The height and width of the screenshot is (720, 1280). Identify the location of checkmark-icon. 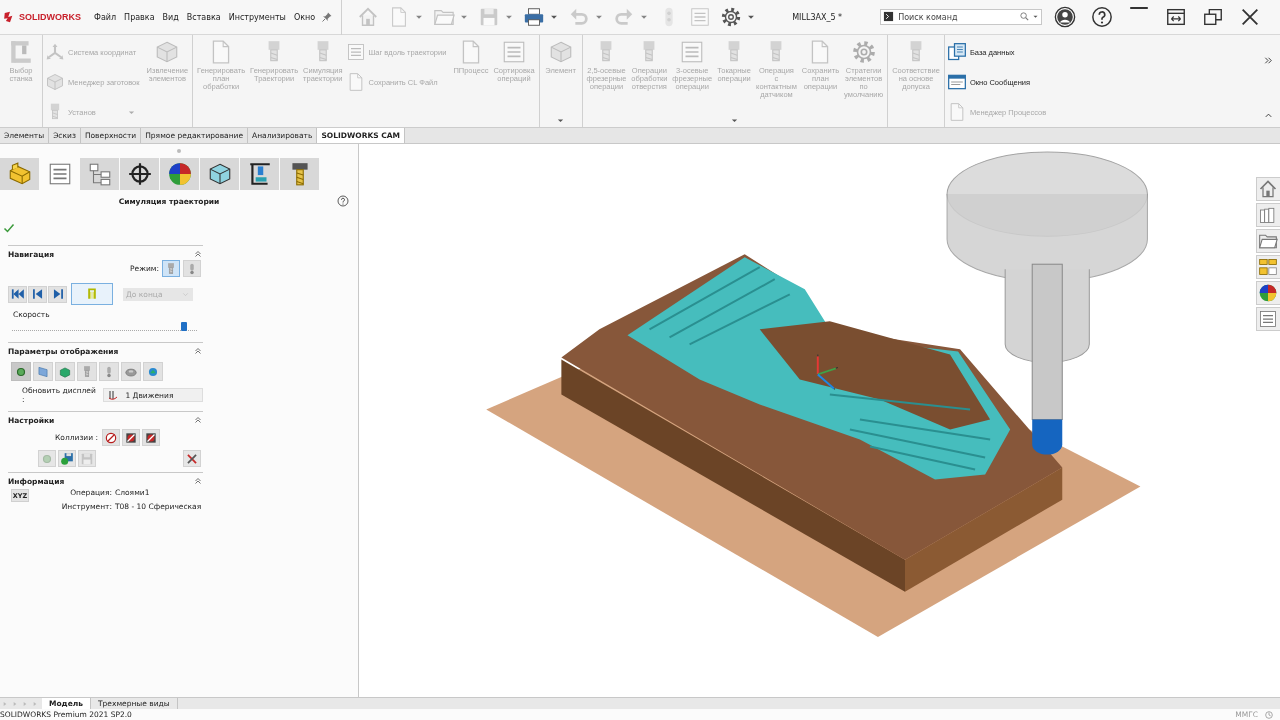
(9, 228).